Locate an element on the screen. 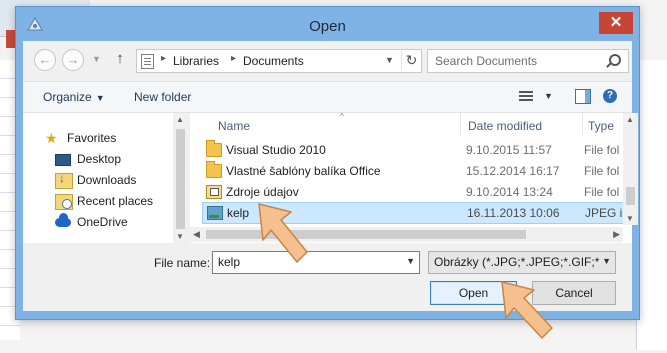 The image size is (667, 353). recent-places-icon is located at coordinates (64, 202).